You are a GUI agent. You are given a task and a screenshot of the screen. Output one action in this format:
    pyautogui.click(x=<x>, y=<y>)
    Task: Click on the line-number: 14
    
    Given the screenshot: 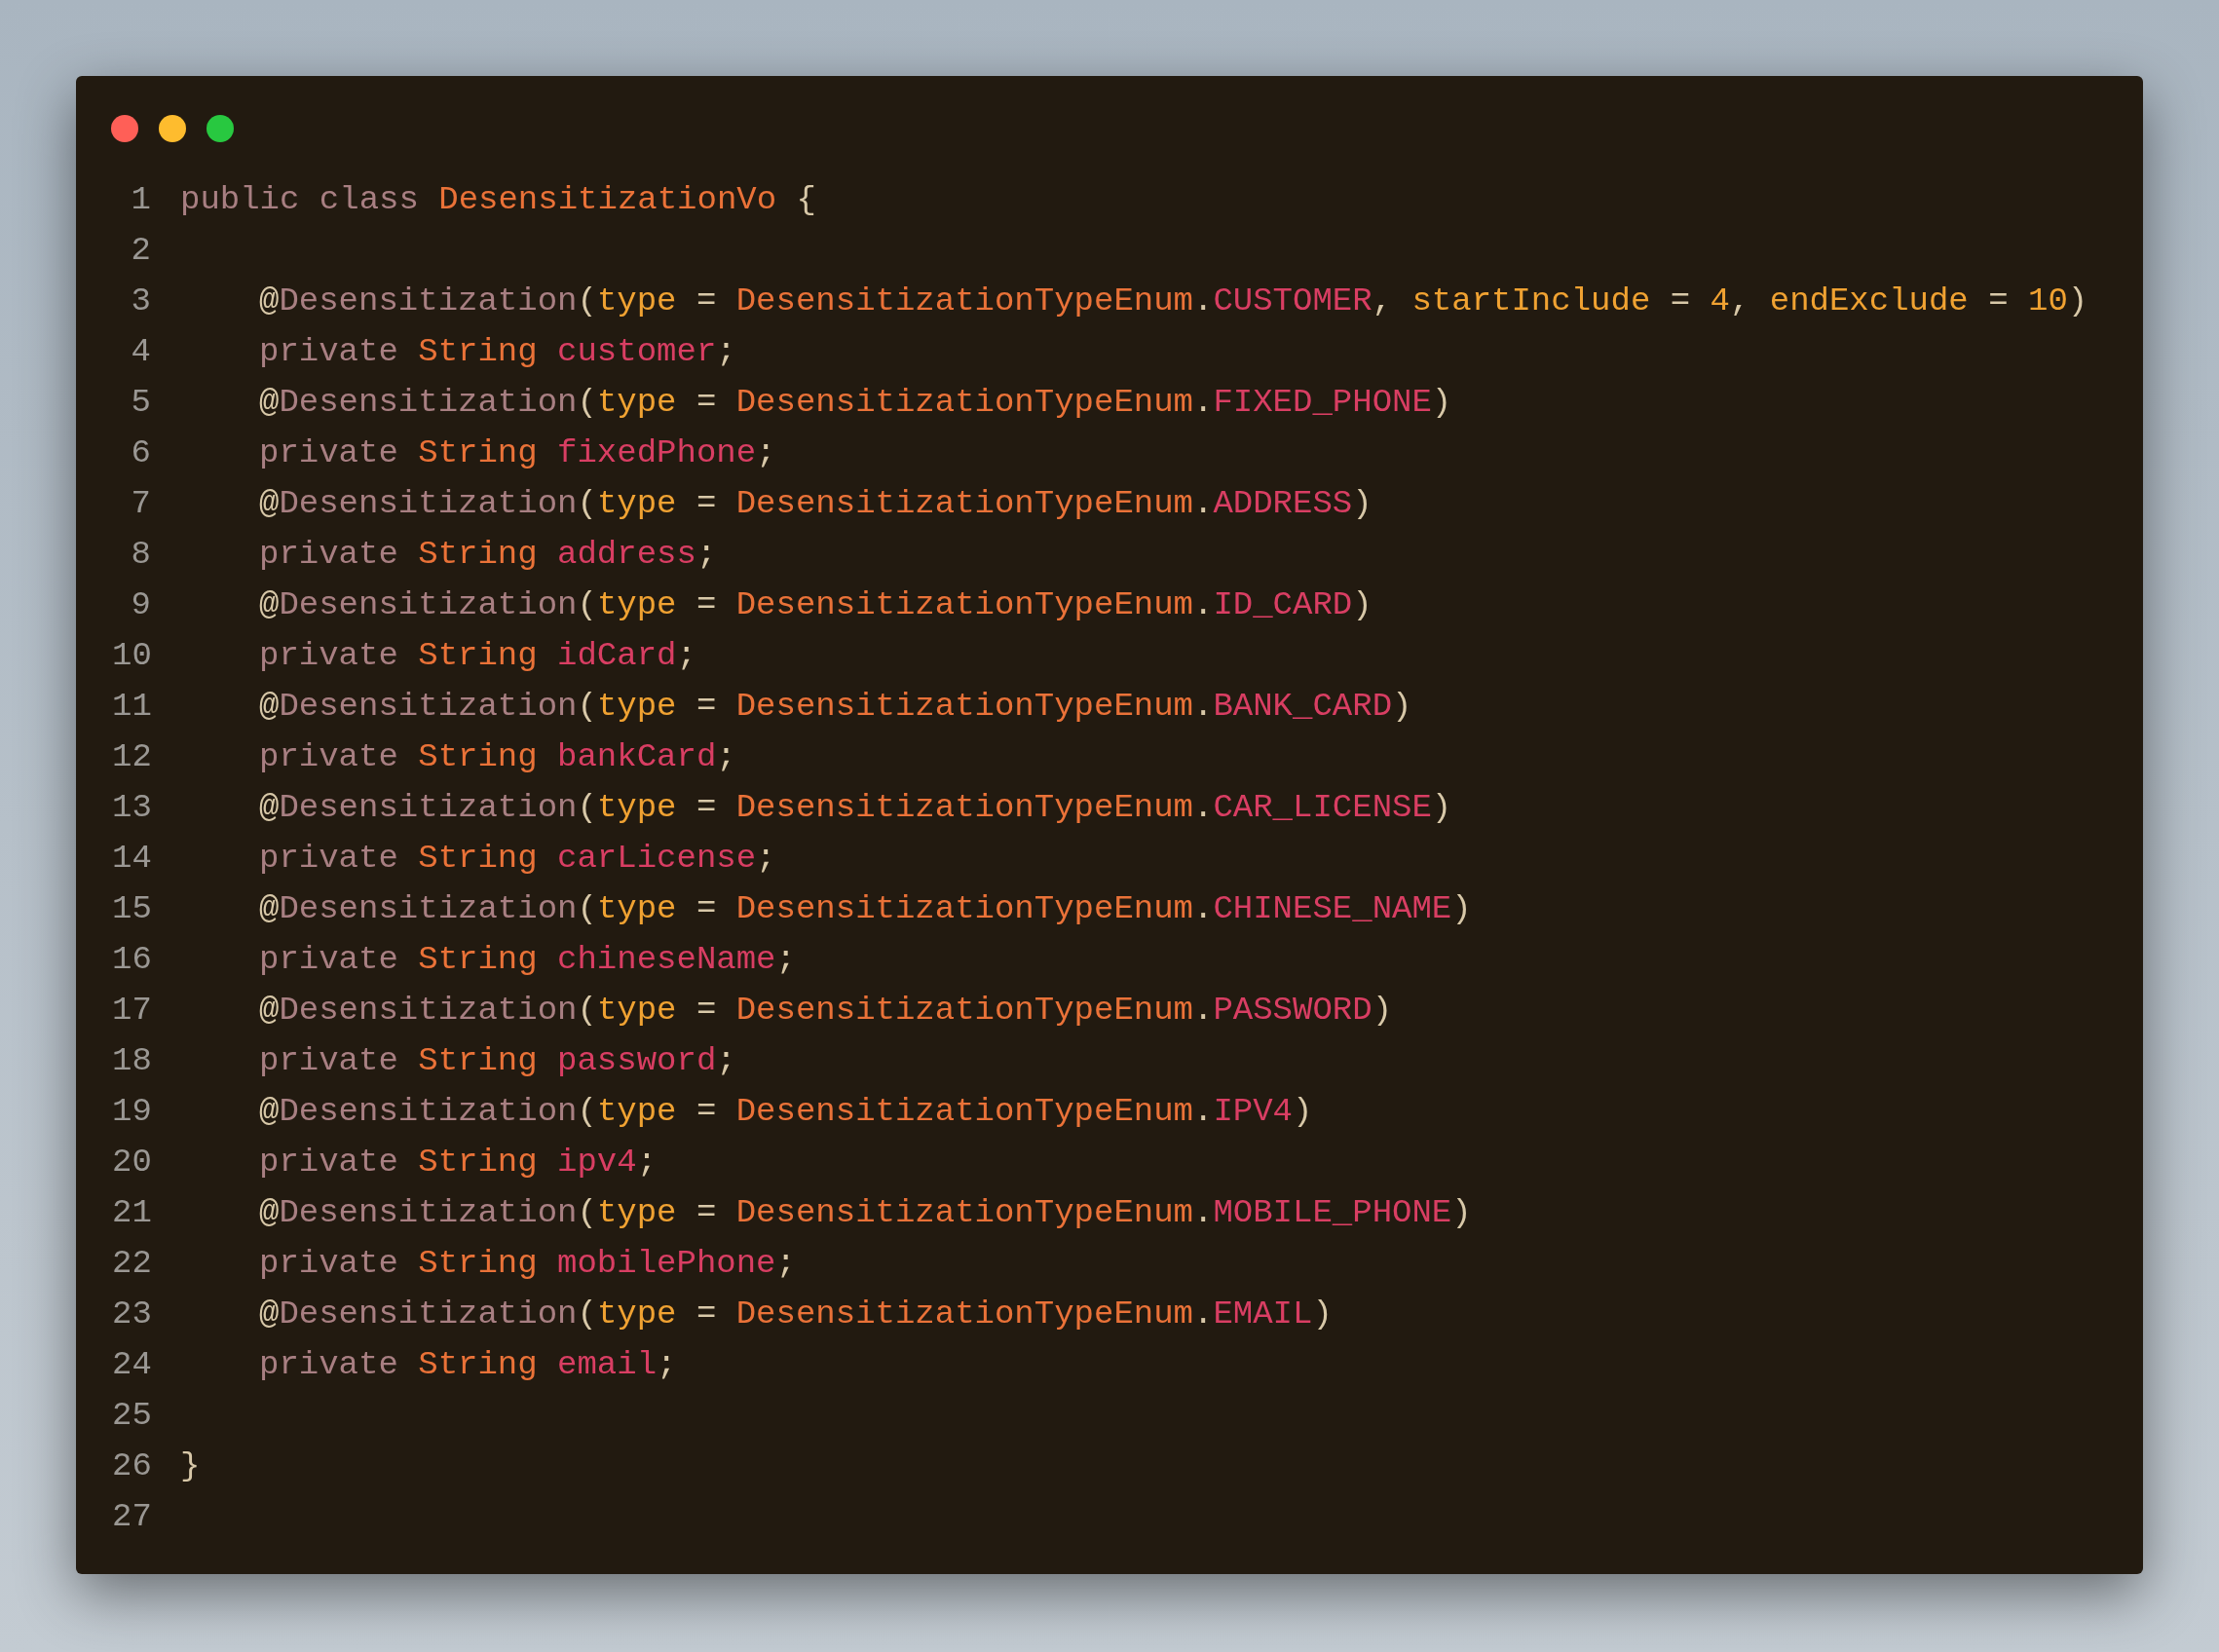 What is the action you would take?
    pyautogui.click(x=131, y=859)
    